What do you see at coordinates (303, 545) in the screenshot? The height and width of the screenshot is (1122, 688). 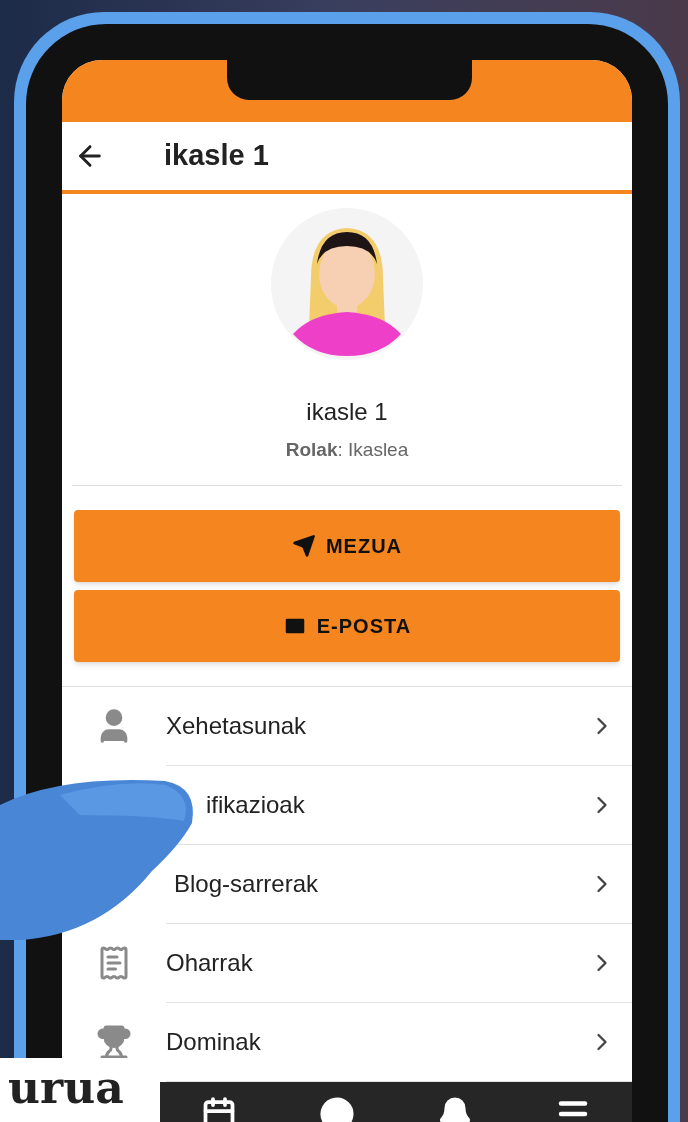 I see `send-icon` at bounding box center [303, 545].